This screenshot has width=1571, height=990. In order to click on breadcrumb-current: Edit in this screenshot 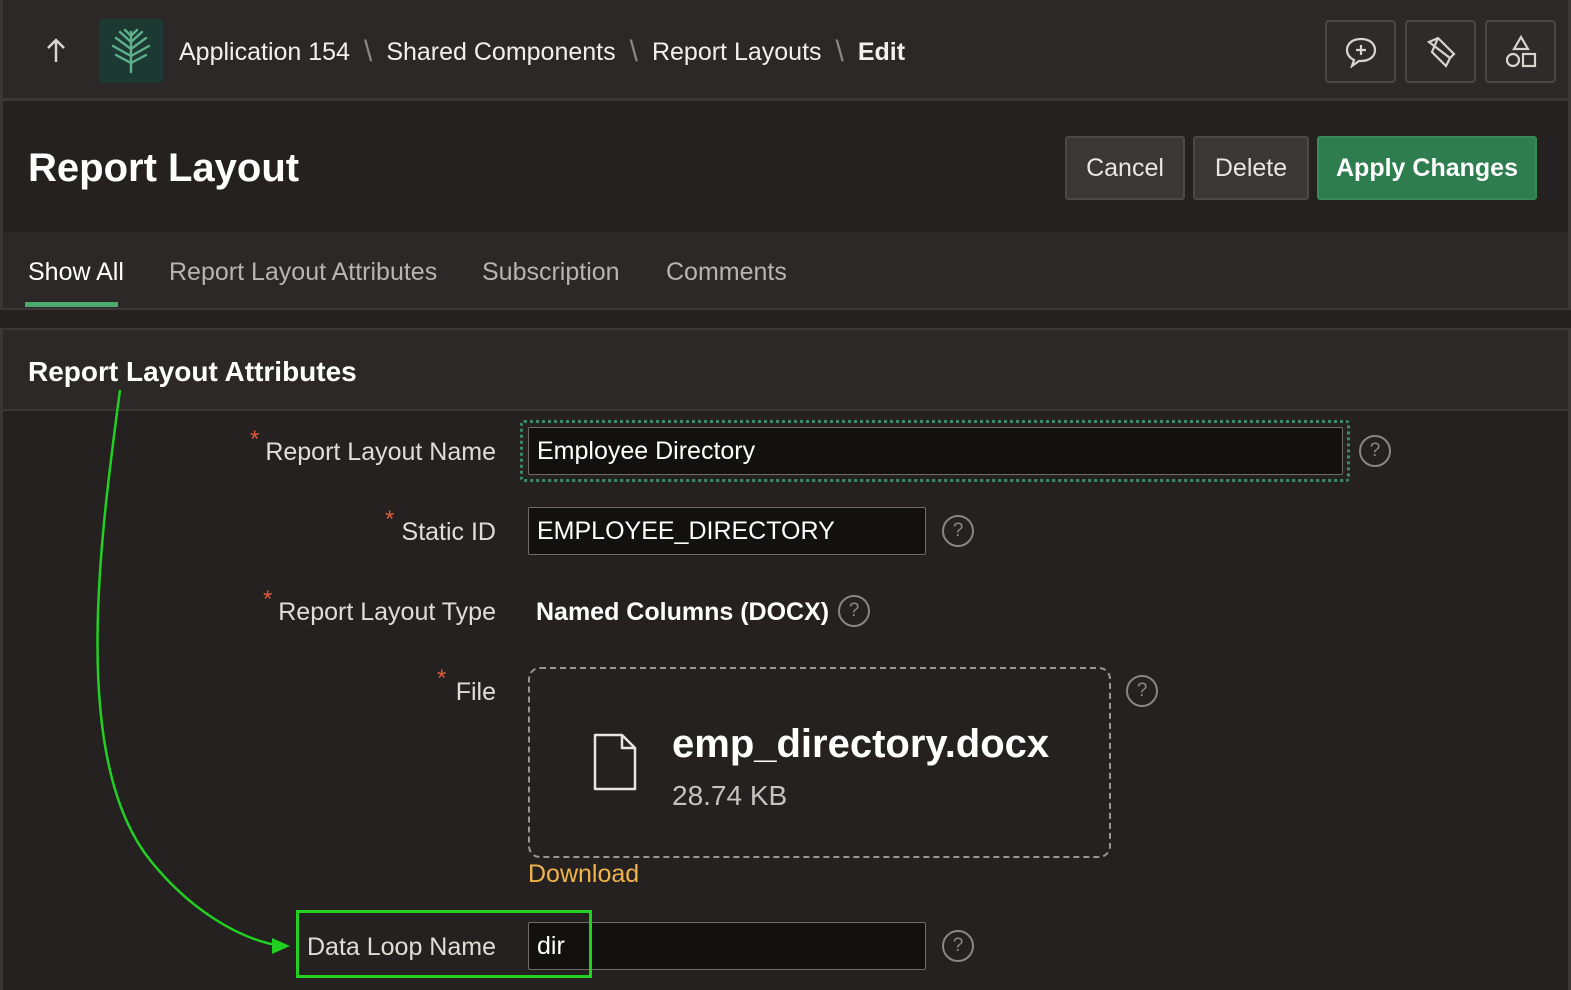, I will do `click(881, 51)`.